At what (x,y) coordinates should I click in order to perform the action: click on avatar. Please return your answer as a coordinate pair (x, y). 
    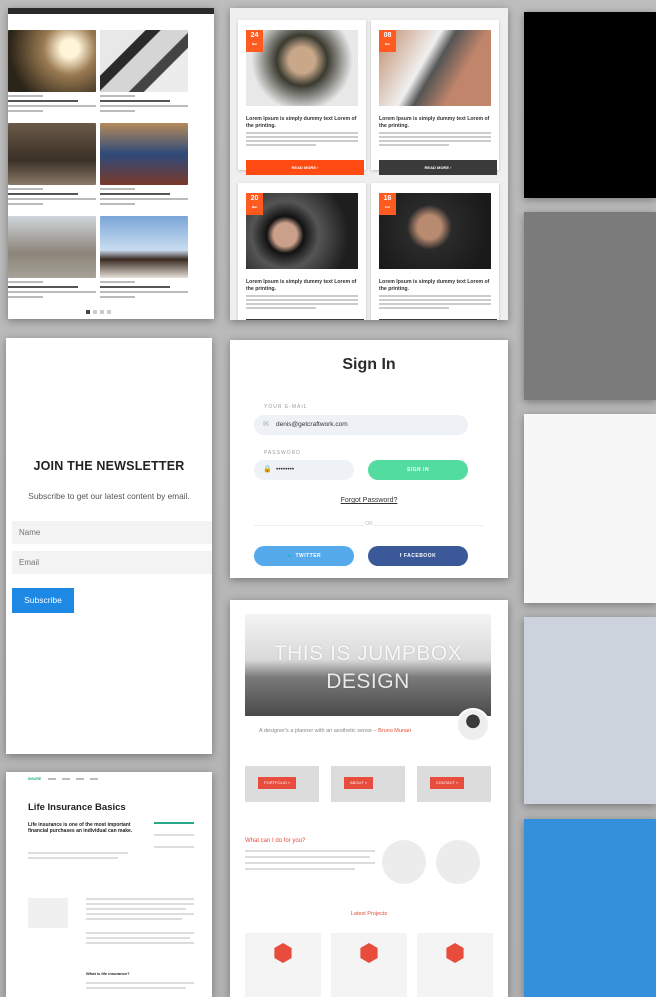
    Looking at the image, I should click on (473, 725).